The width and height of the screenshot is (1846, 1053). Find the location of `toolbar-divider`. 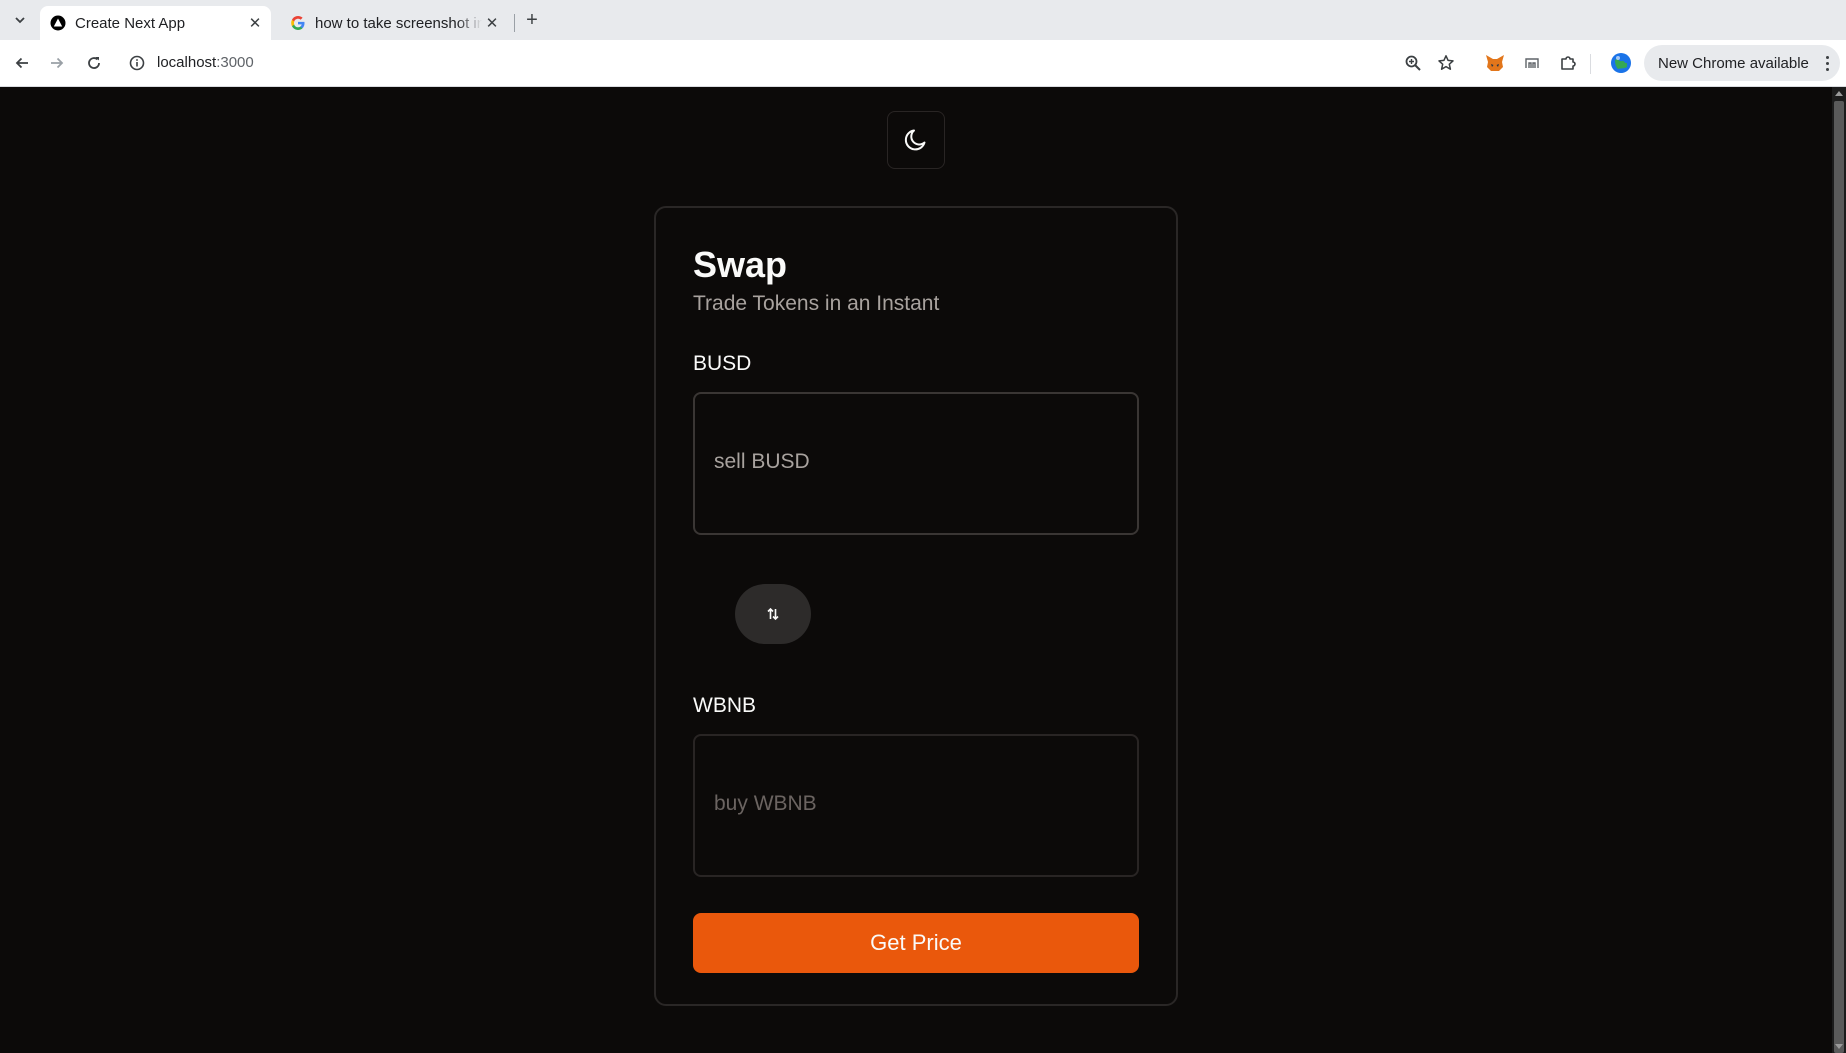

toolbar-divider is located at coordinates (1590, 64).